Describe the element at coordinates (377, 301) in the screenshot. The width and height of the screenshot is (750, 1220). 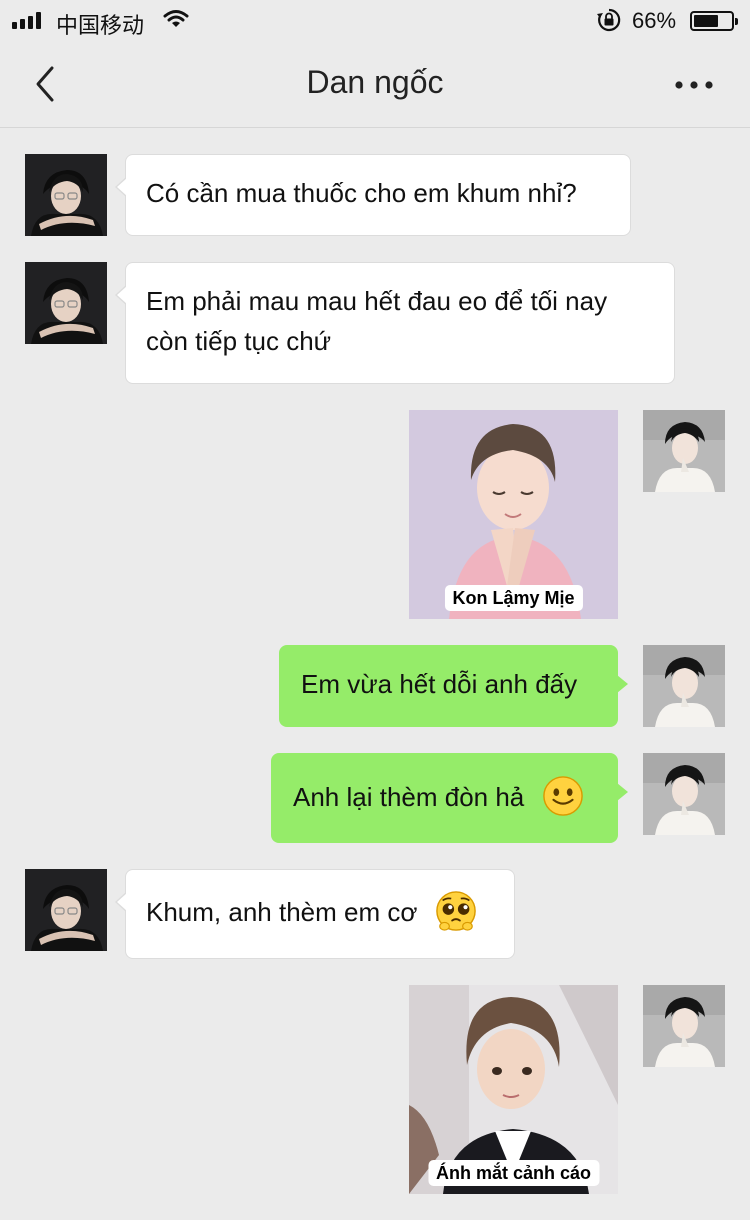
I see `message-text-line: Em phải mau mau hết đau eo để tối nay` at that location.